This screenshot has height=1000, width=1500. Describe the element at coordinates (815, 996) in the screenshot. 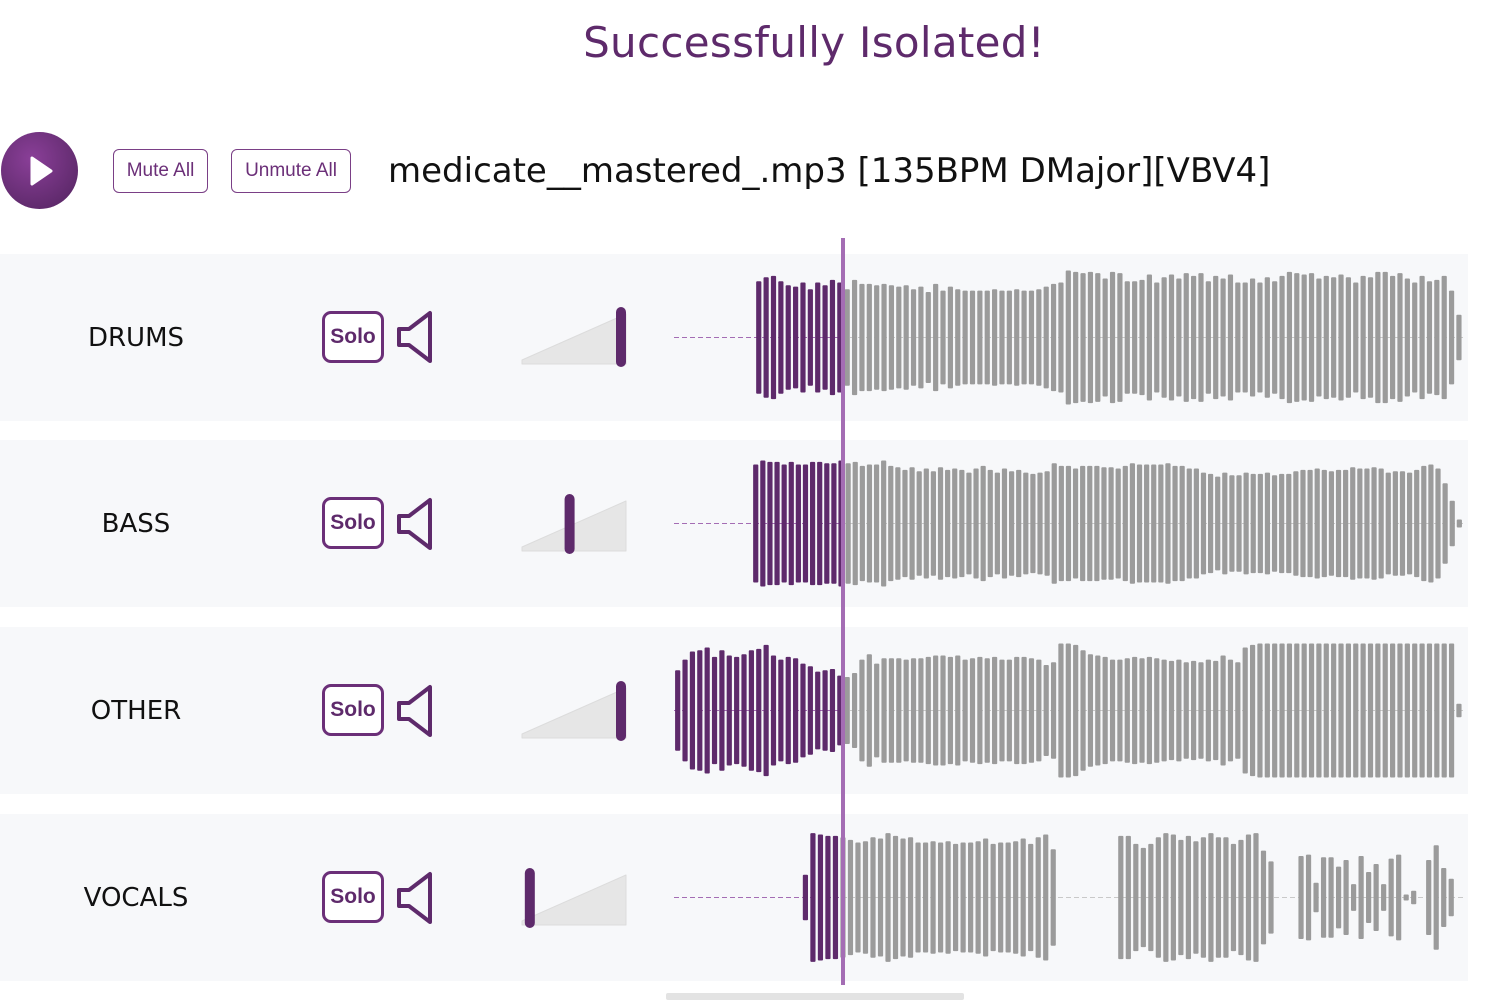

I see `horizontal-scrollbar` at that location.